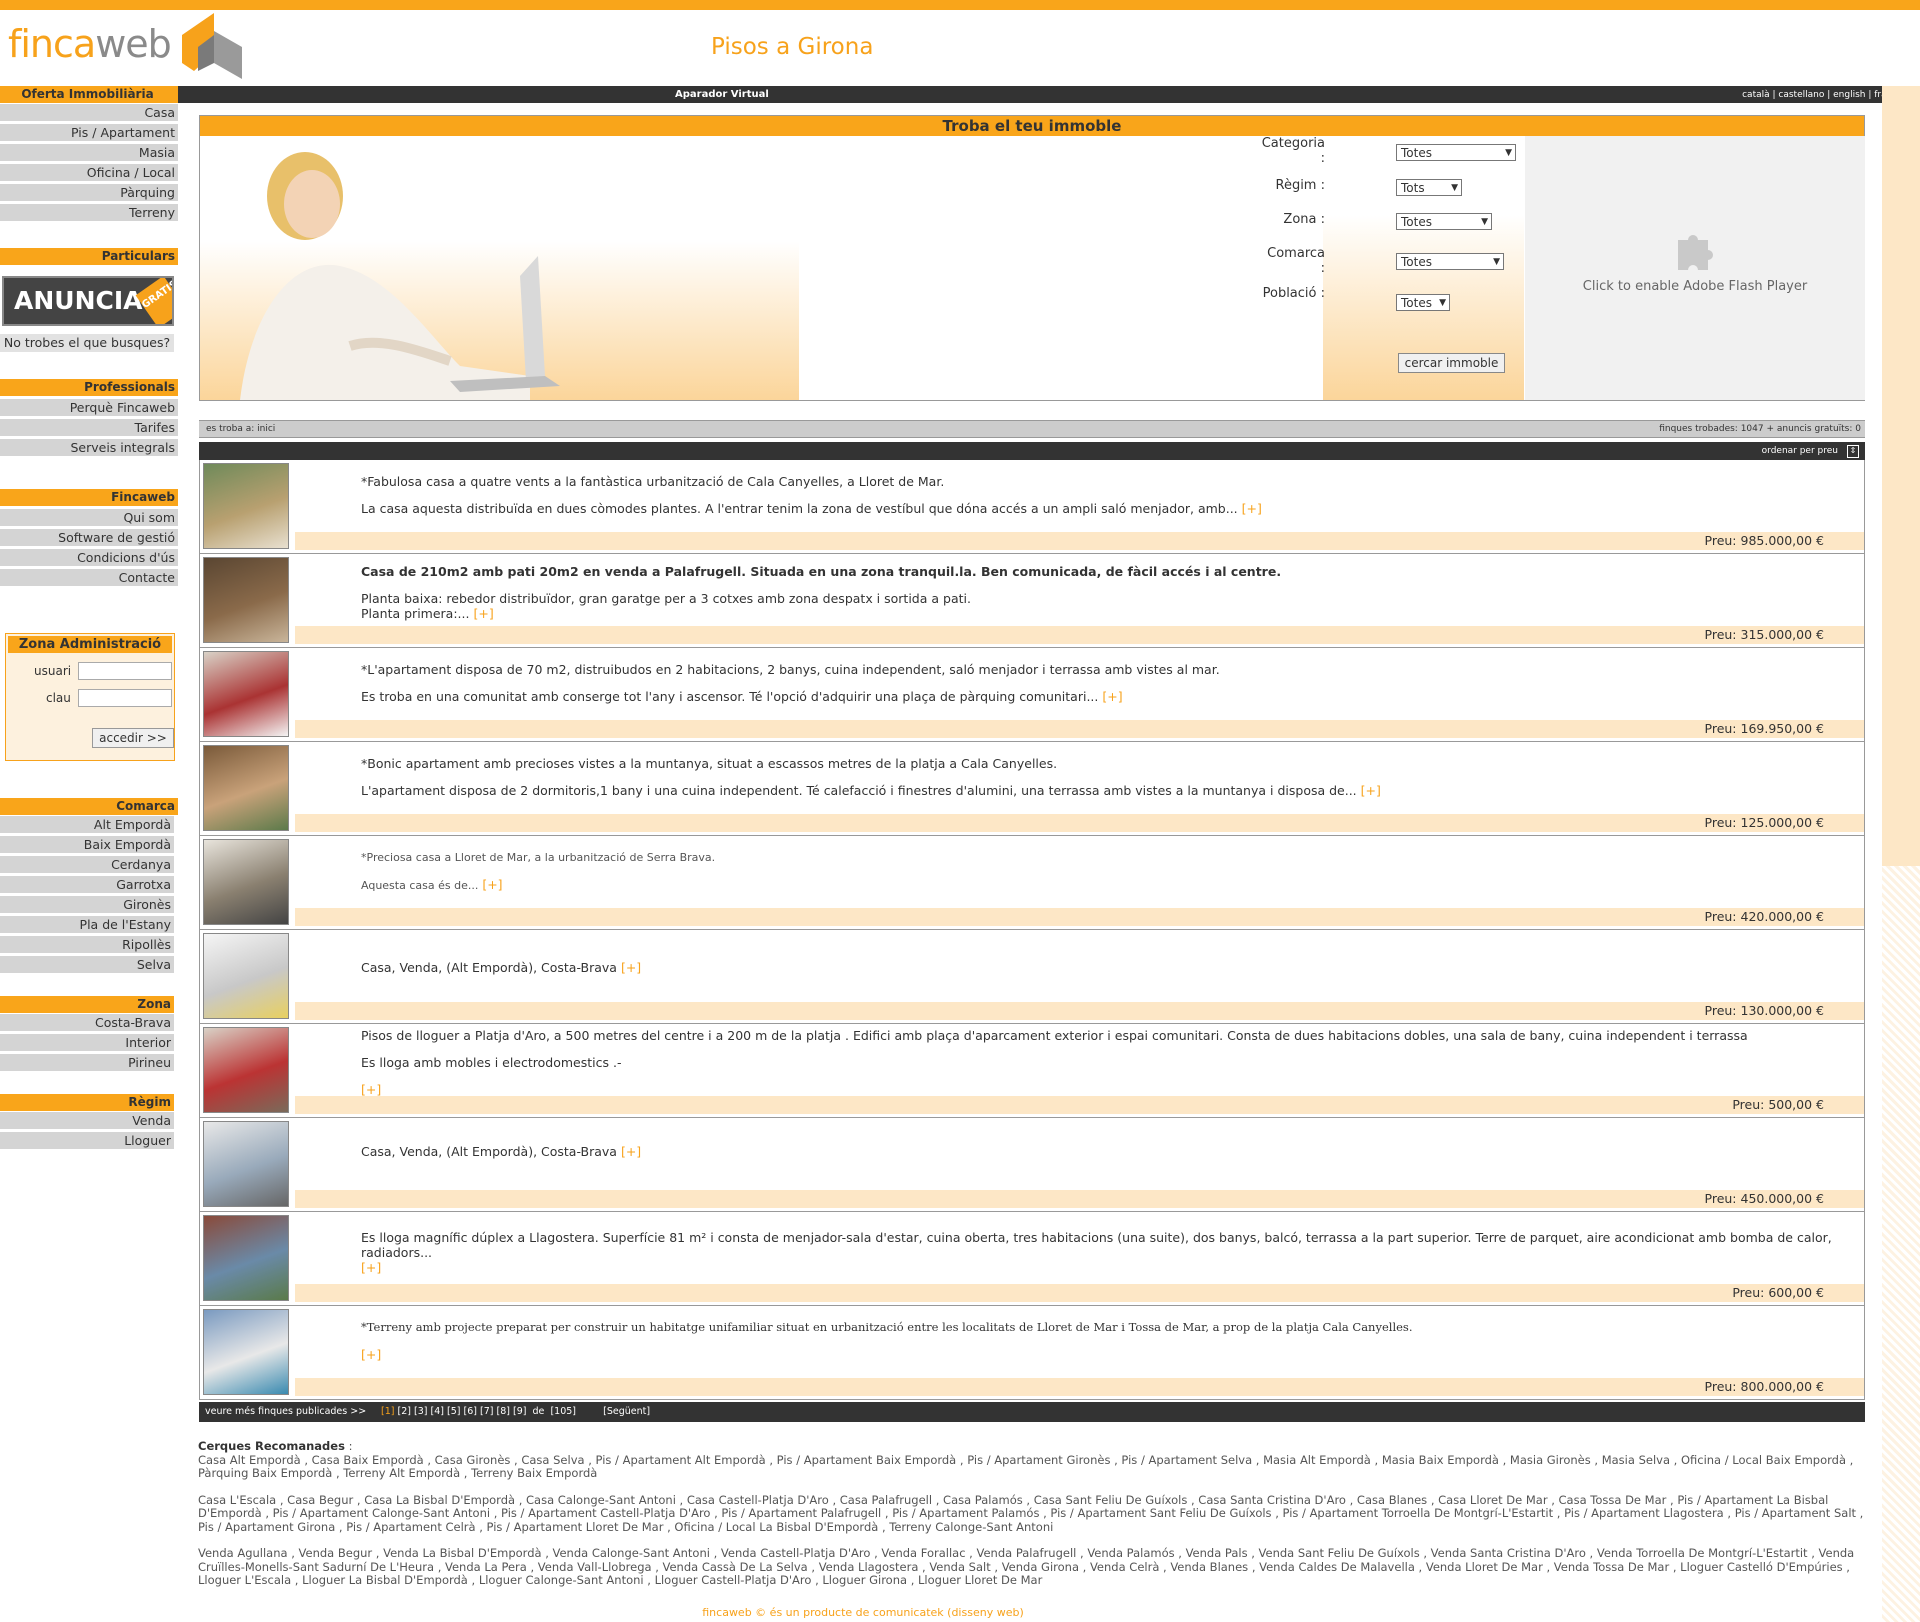  What do you see at coordinates (89, 557) in the screenshot?
I see `sidebar-item-condicions: Condicions d'ús` at bounding box center [89, 557].